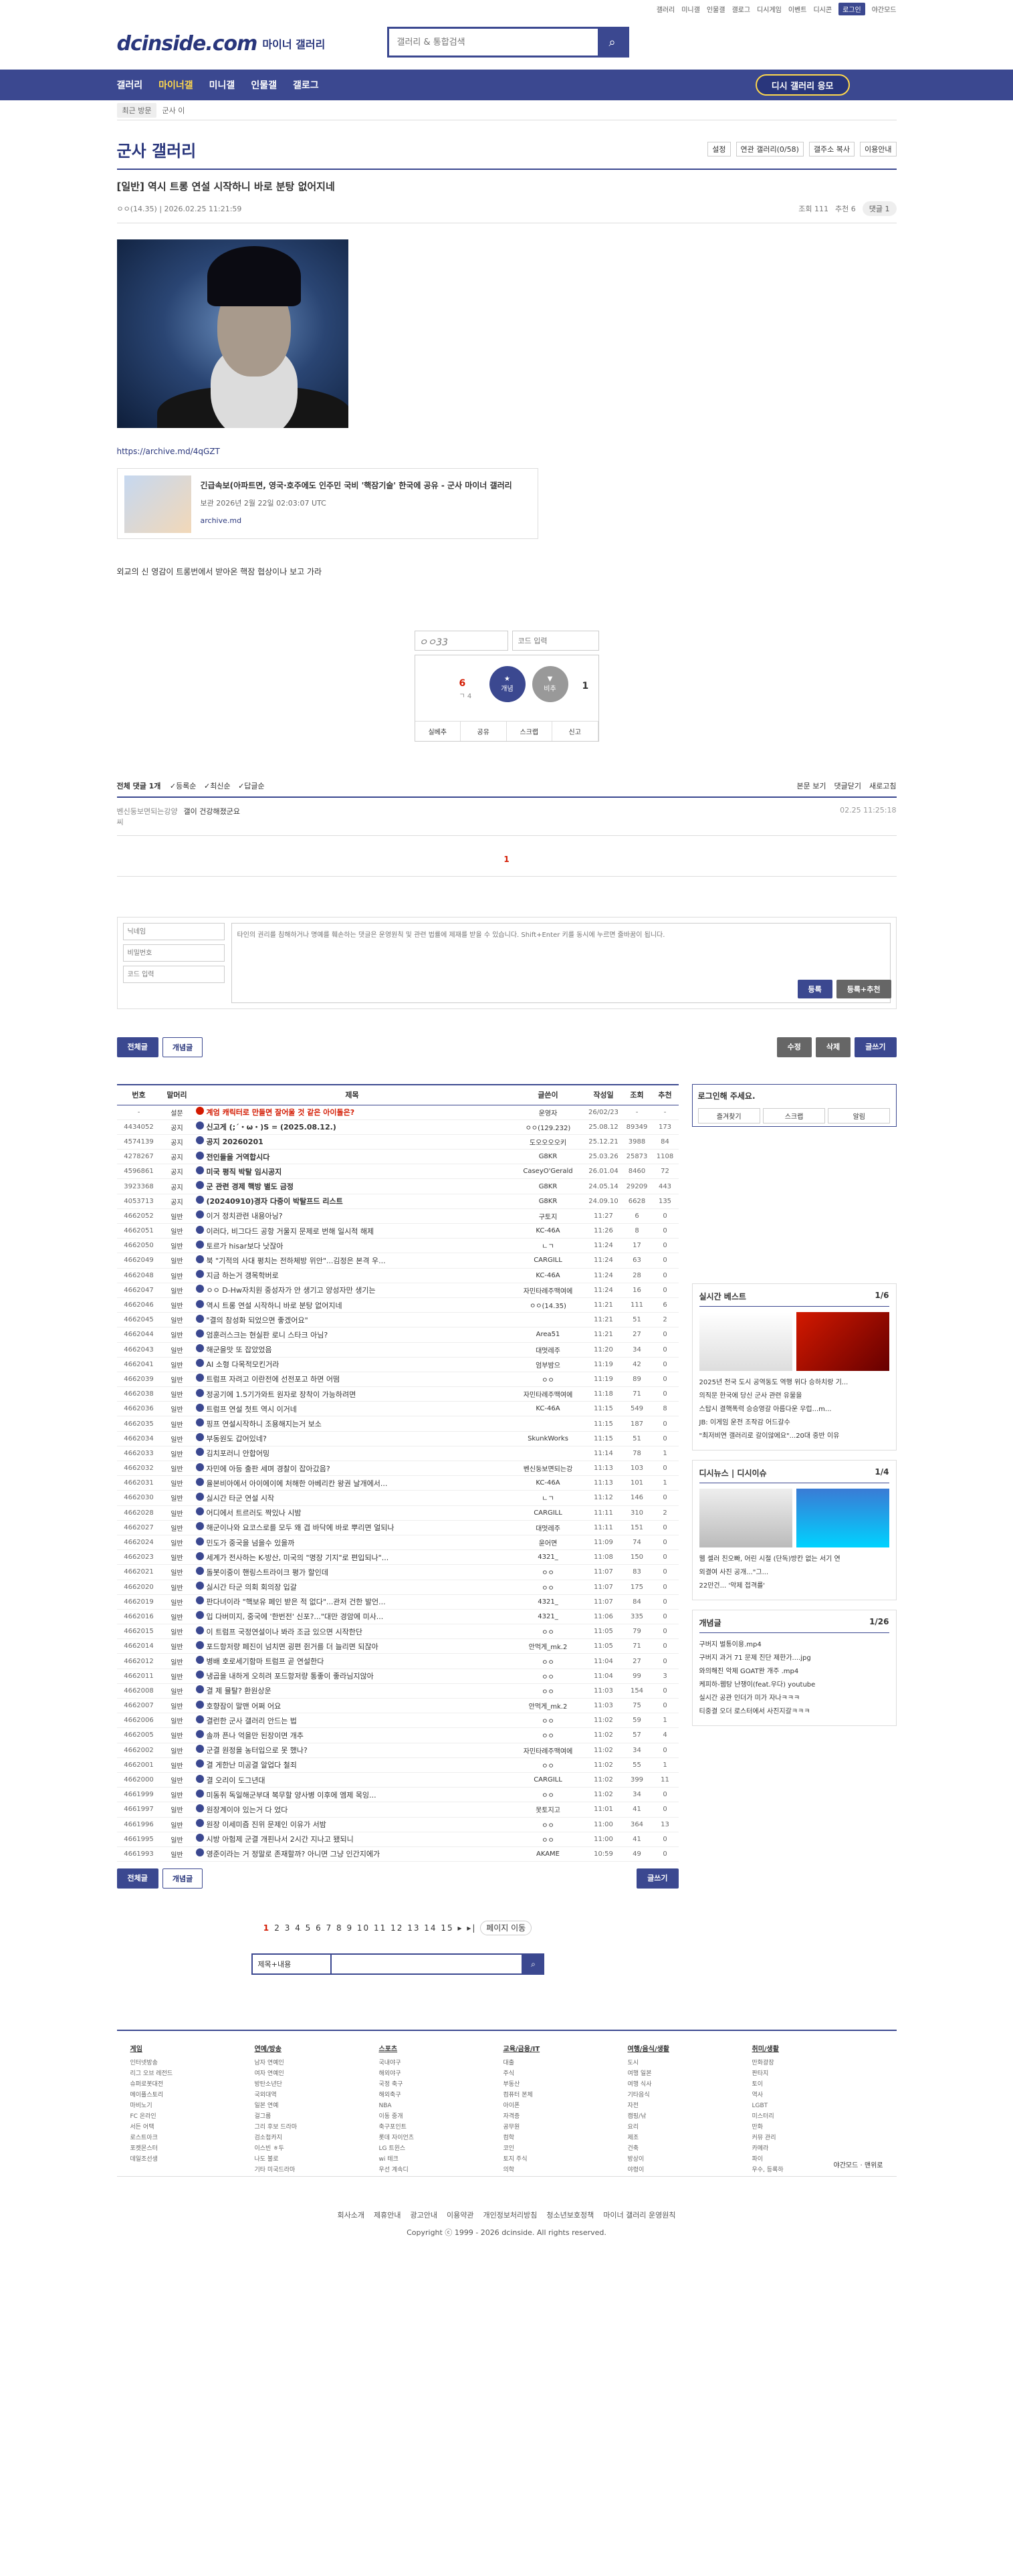 Image resolution: width=1013 pixels, height=2576 pixels. What do you see at coordinates (548, 1335) in the screenshot?
I see `cell-wr: Area51` at bounding box center [548, 1335].